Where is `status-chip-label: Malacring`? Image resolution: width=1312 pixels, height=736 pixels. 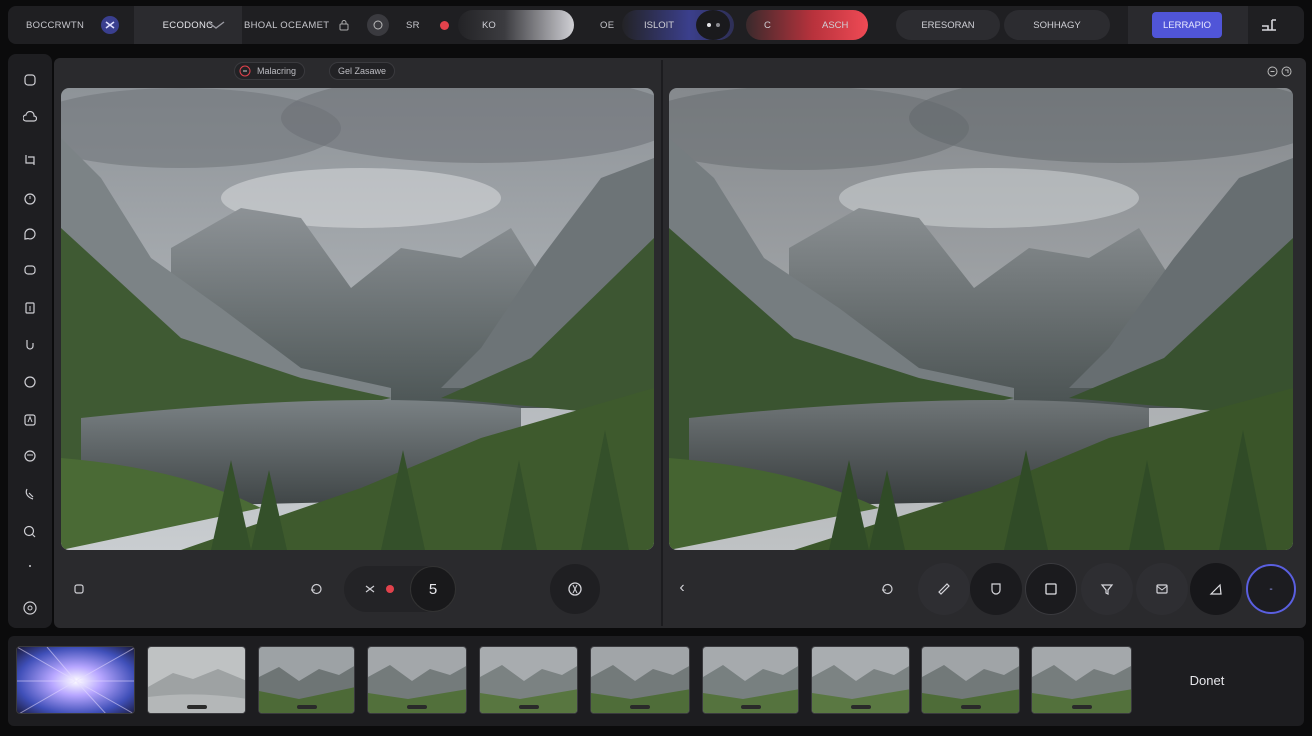
status-chip-label: Malacring is located at coordinates (277, 71).